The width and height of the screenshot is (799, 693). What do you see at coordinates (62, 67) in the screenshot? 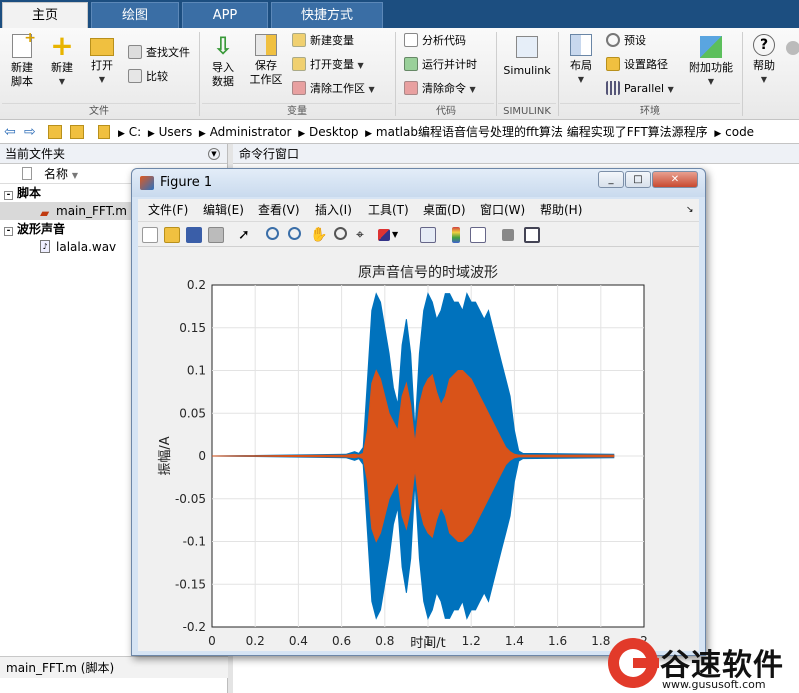
I see `new-label: 新建` at bounding box center [62, 67].